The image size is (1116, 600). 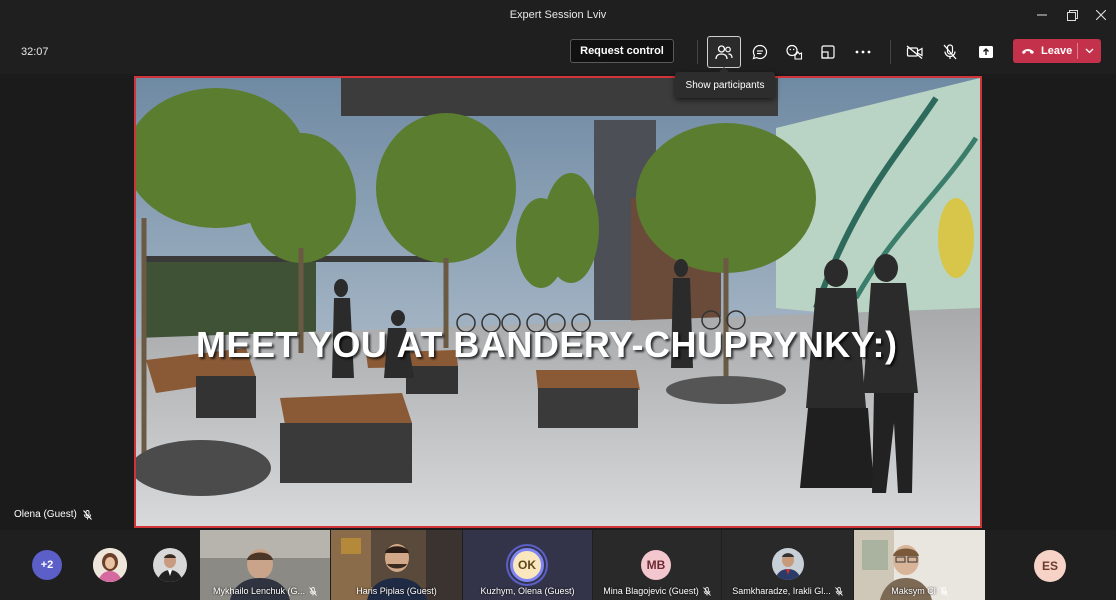 I want to click on meeting-toolbar: 32:07 Request control Leave, so click(x=558, y=52).